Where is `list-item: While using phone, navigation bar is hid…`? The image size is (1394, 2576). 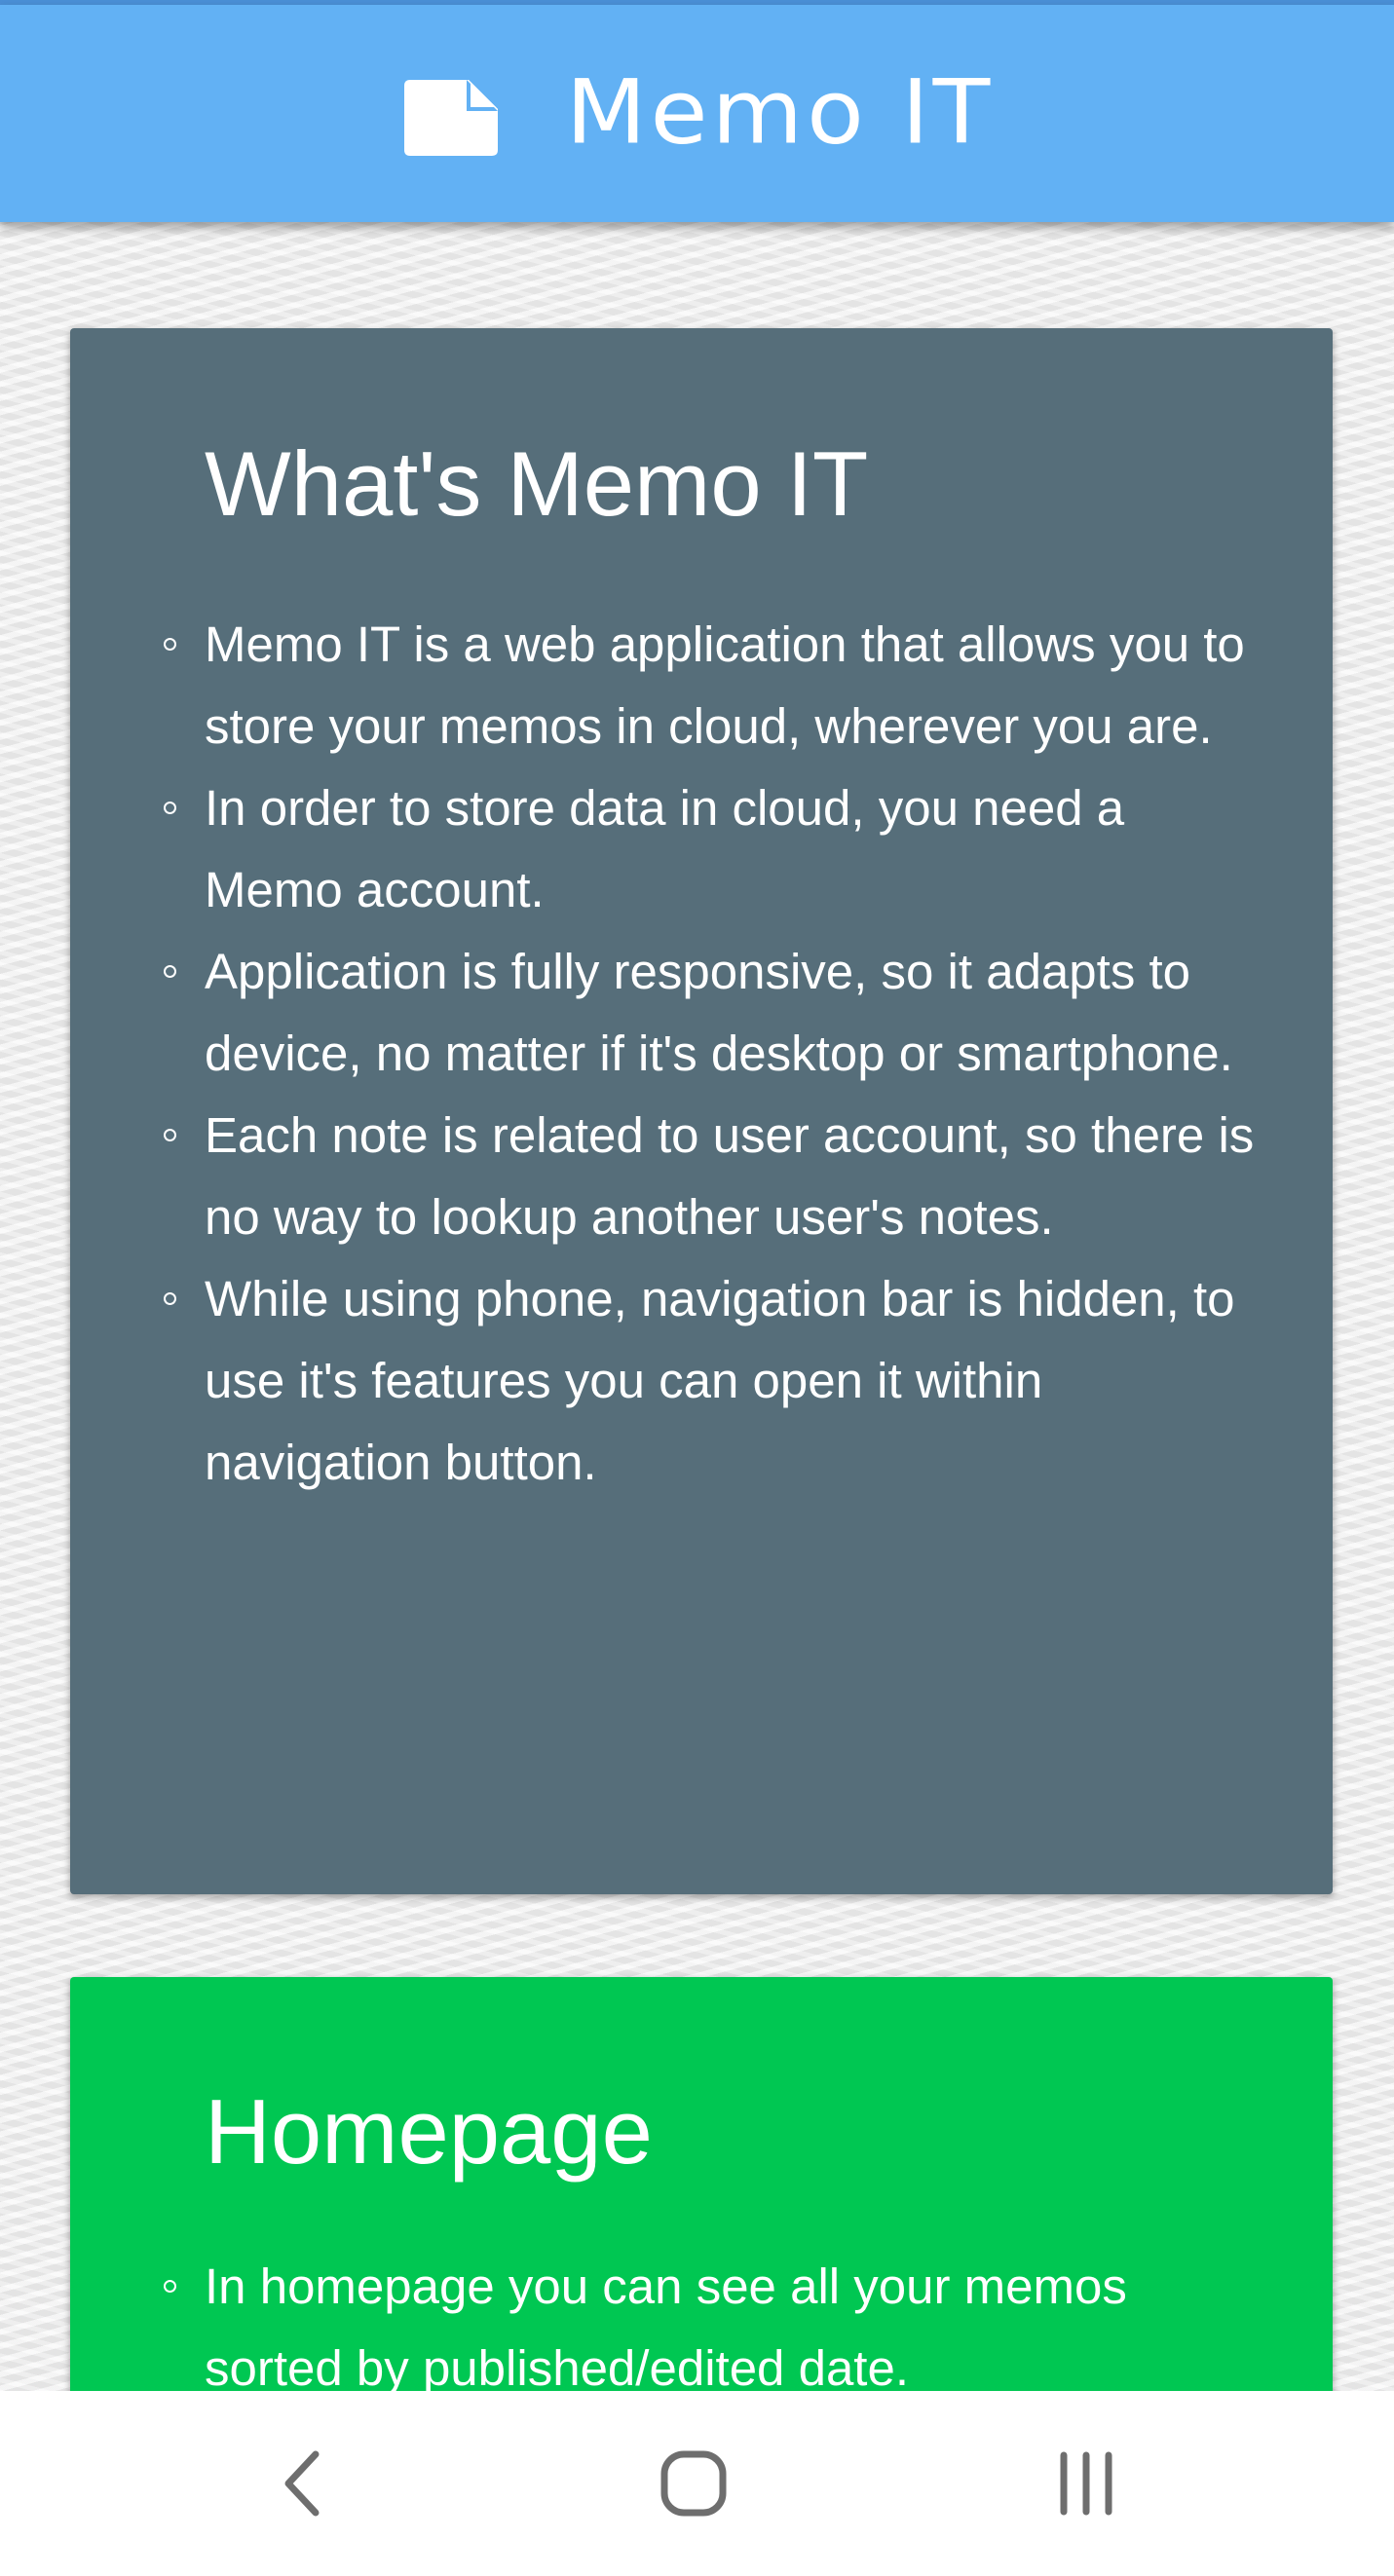 list-item: While using phone, navigation bar is hid… is located at coordinates (715, 1381).